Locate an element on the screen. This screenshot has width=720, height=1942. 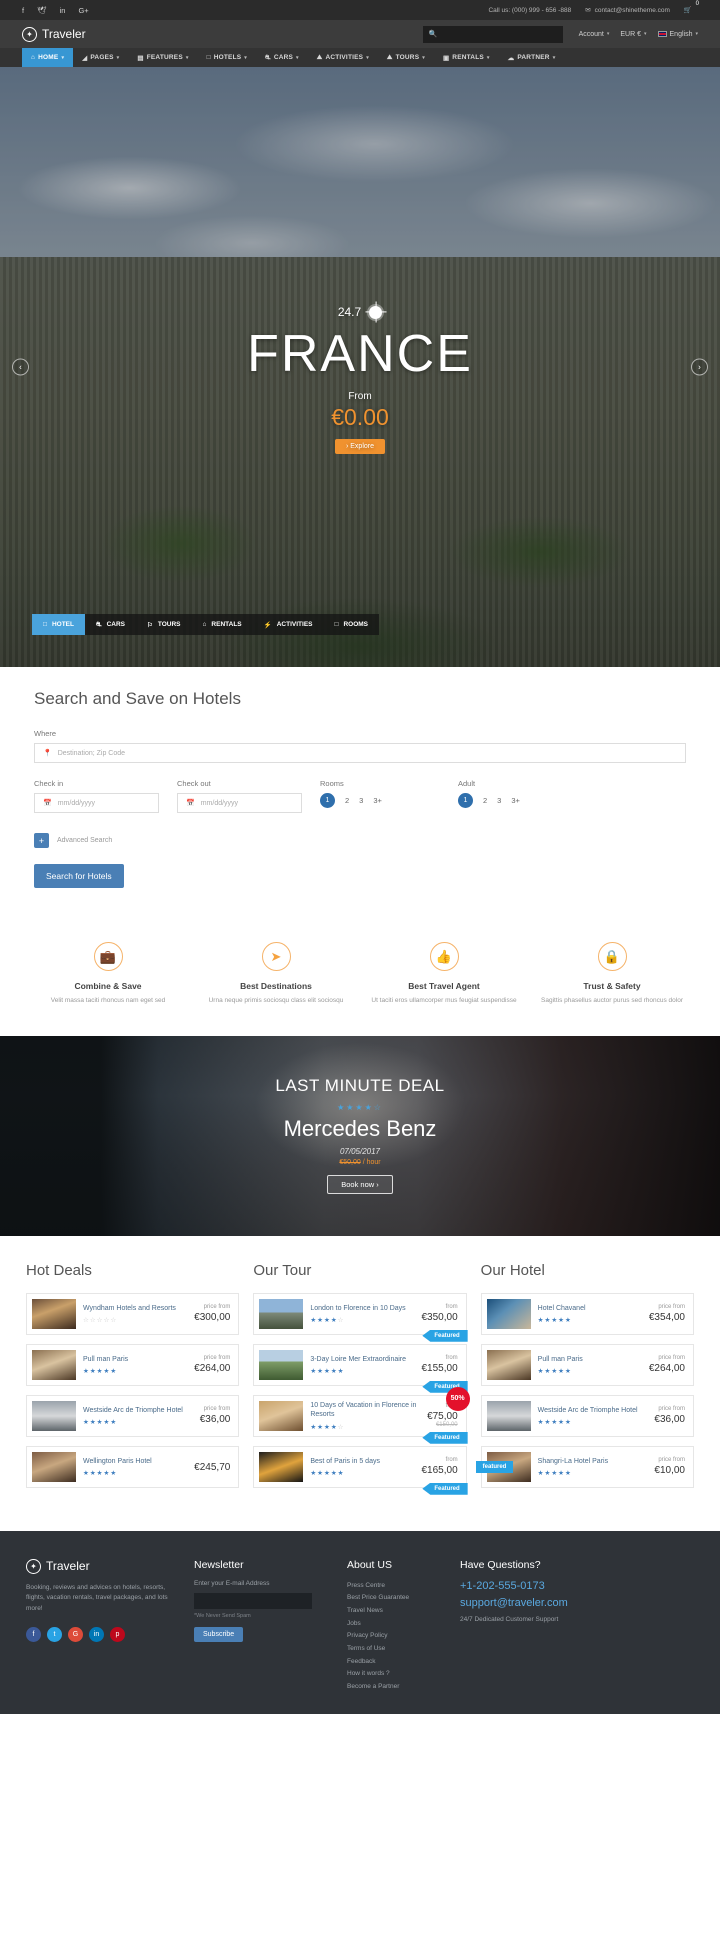
nav-item-home: ⌂ HOME ▾ is located at coordinates (48, 57).